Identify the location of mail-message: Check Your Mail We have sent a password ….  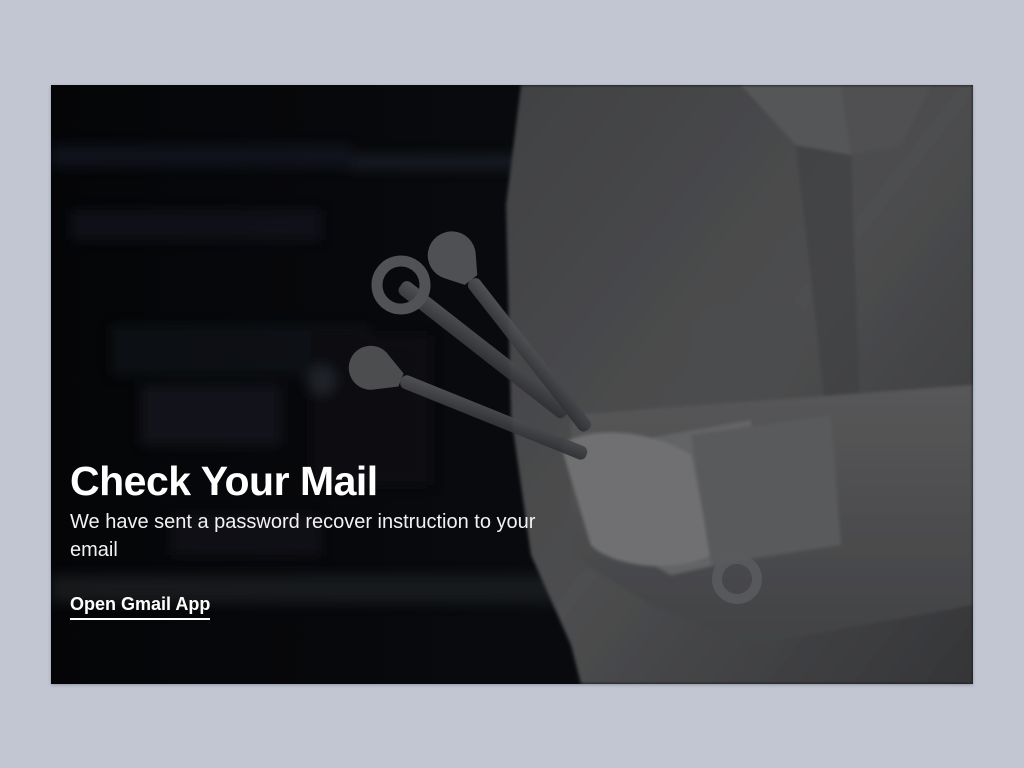
(320, 538).